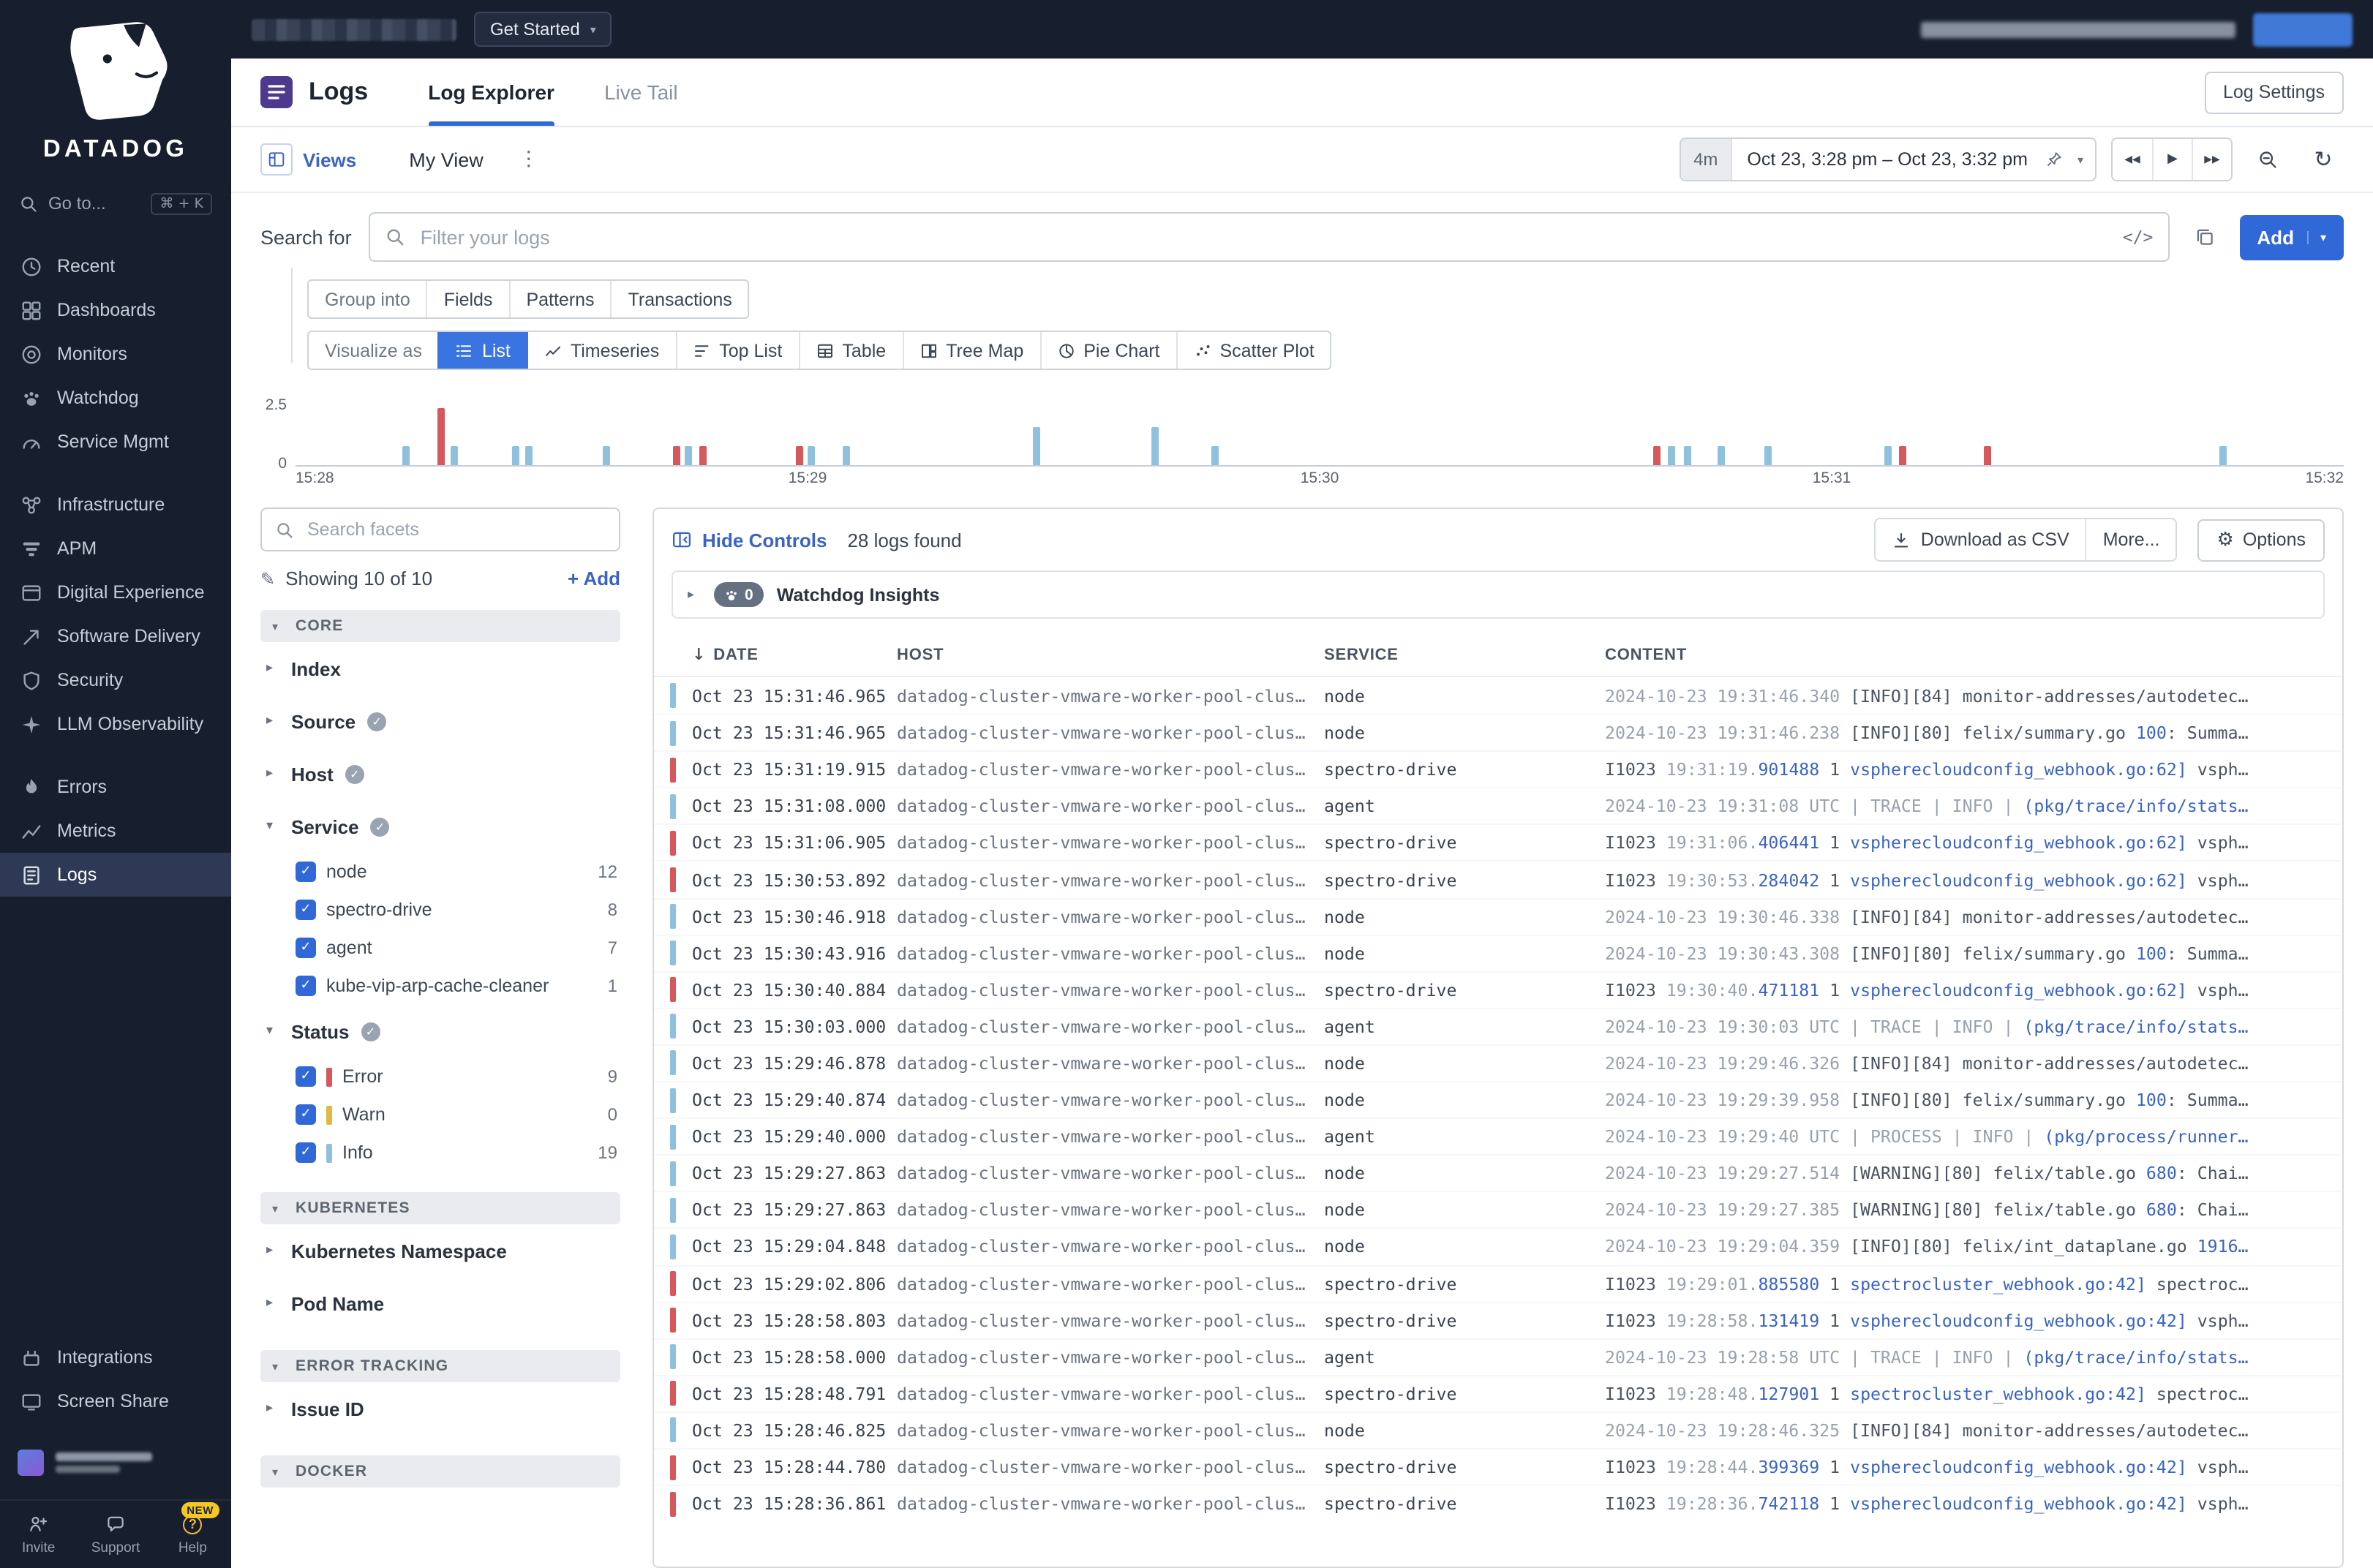 The height and width of the screenshot is (1568, 2373). I want to click on get-started-button: Get Started ▾, so click(543, 29).